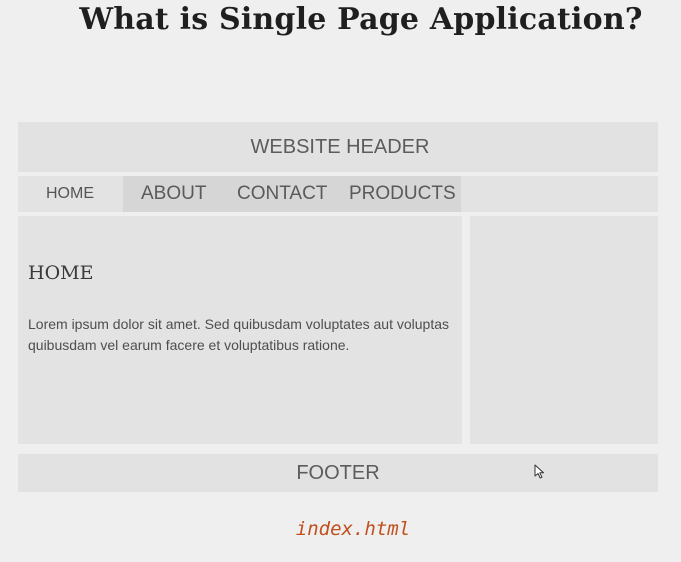 Image resolution: width=681 pixels, height=562 pixels. Describe the element at coordinates (282, 194) in the screenshot. I see `nav-link-contact: CONTACT` at that location.